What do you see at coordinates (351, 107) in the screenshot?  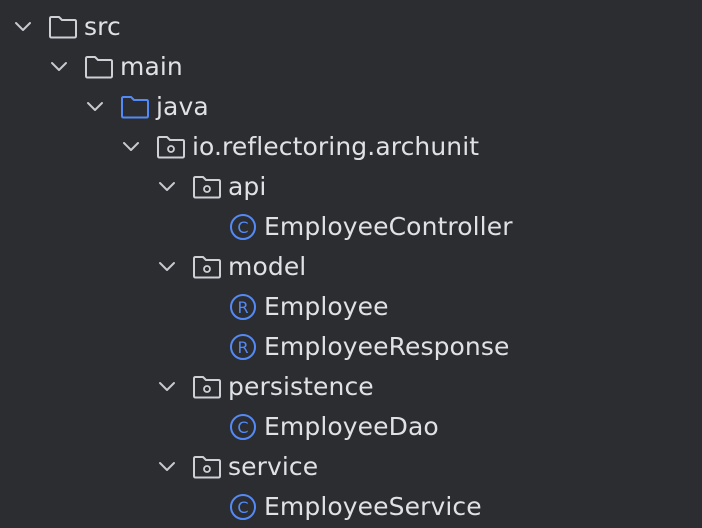 I see `tree-node-java: java` at bounding box center [351, 107].